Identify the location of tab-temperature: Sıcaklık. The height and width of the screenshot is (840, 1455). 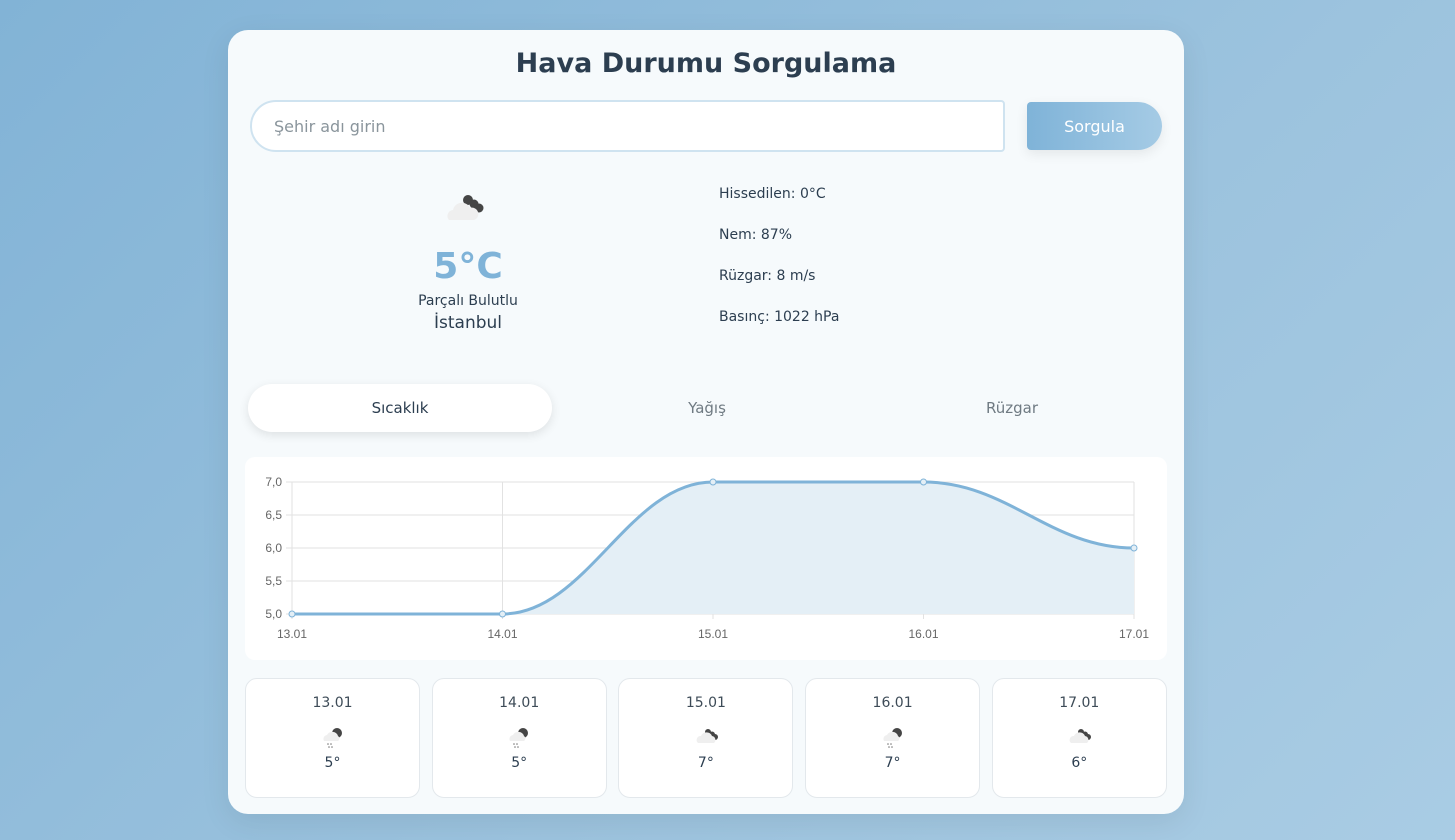
(400, 408).